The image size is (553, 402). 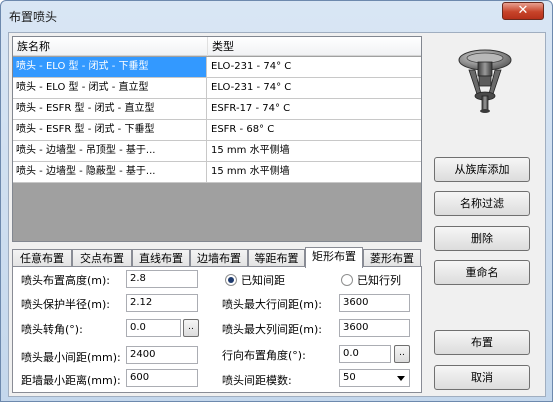 What do you see at coordinates (374, 303) in the screenshot?
I see `max-row-spacing-input: 3600` at bounding box center [374, 303].